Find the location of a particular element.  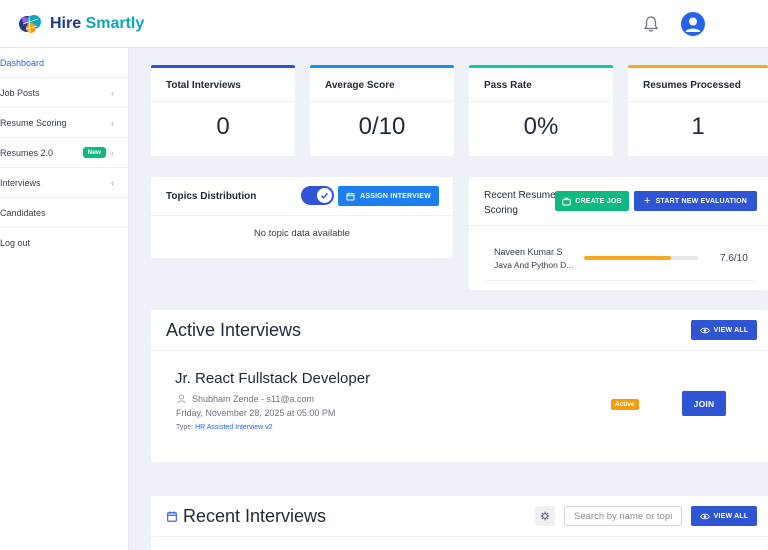

sidebar-item-label: Interviews is located at coordinates (20, 182).